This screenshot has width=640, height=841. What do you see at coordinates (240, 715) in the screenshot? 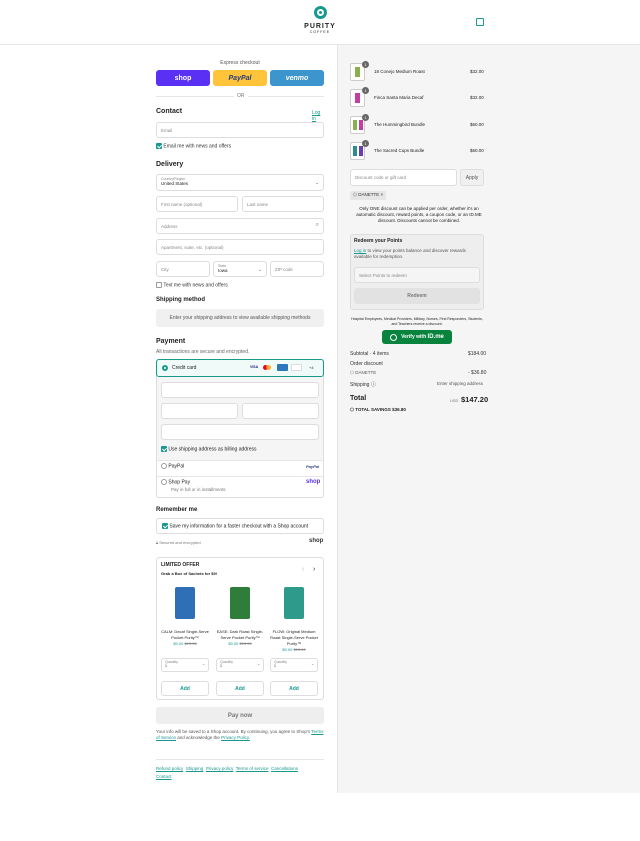
I see `pay-now-button: Pay now` at bounding box center [240, 715].